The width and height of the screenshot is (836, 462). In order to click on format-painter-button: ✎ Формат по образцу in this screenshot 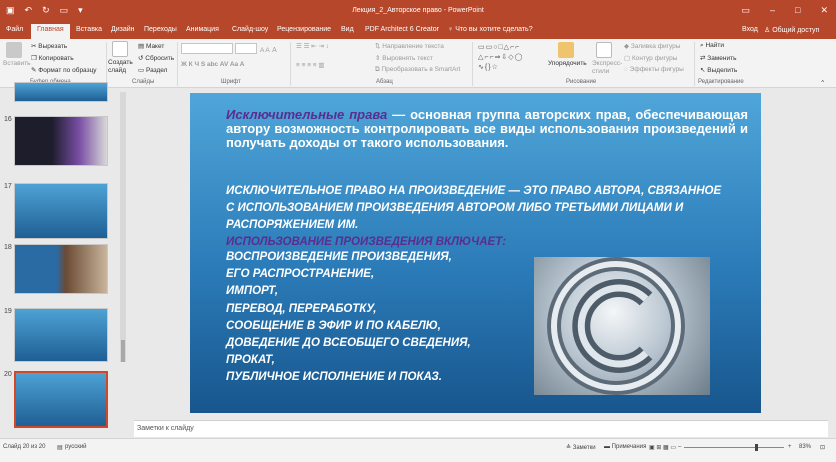, I will do `click(64, 70)`.